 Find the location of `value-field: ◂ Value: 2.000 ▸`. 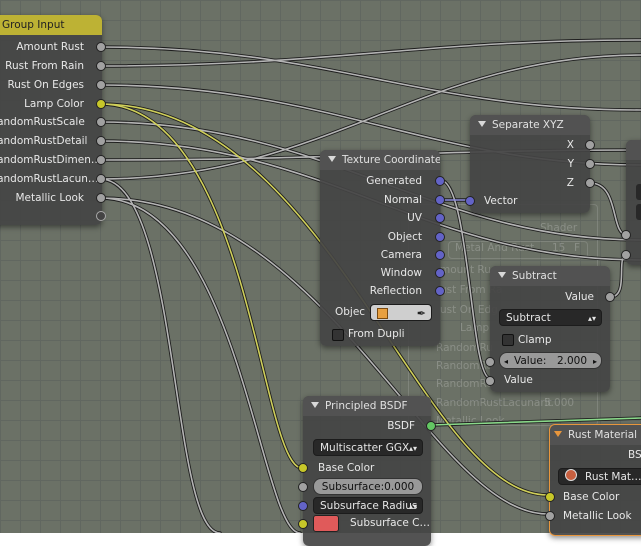

value-field: ◂ Value: 2.000 ▸ is located at coordinates (550, 360).